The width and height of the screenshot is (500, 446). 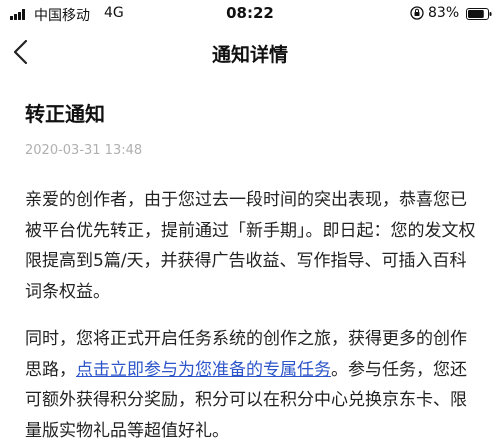 What do you see at coordinates (203, 370) in the screenshot?
I see `exclusive-task-link: 点击立即参与为您准备的专属任务` at bounding box center [203, 370].